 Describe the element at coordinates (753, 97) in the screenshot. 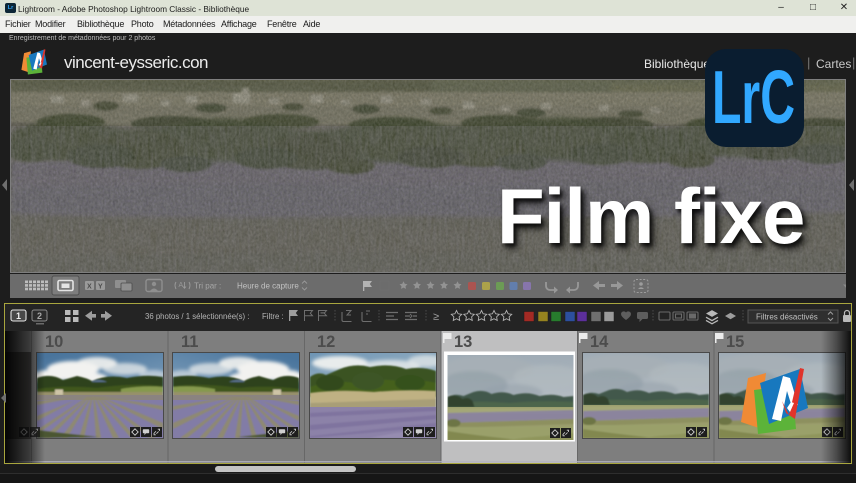

I see `svg-text: LrC` at that location.